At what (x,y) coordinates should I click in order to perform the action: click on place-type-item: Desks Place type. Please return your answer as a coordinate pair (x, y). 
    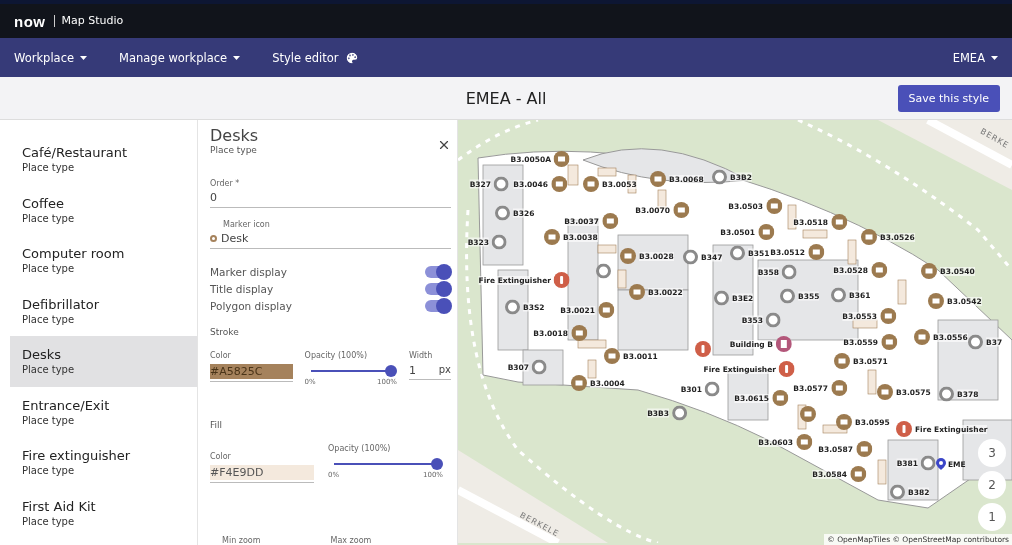
    Looking at the image, I should click on (103, 361).